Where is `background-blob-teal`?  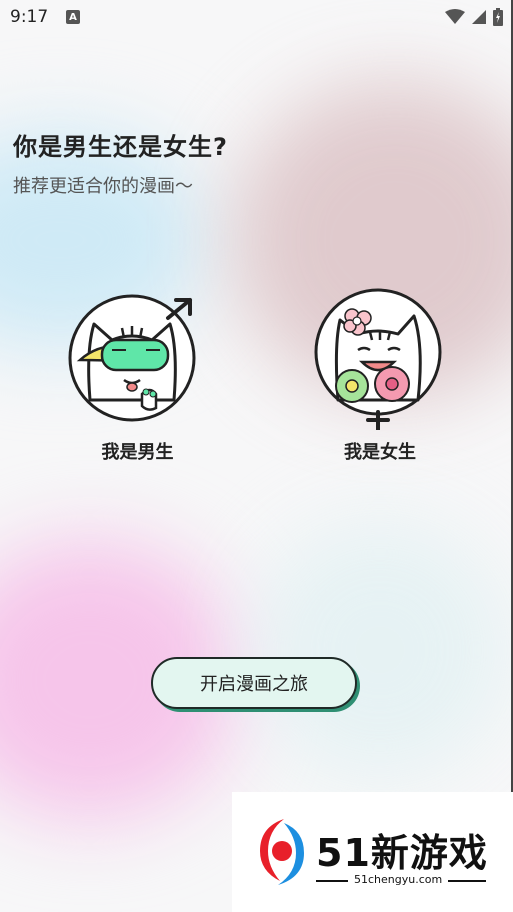 background-blob-teal is located at coordinates (380, 650).